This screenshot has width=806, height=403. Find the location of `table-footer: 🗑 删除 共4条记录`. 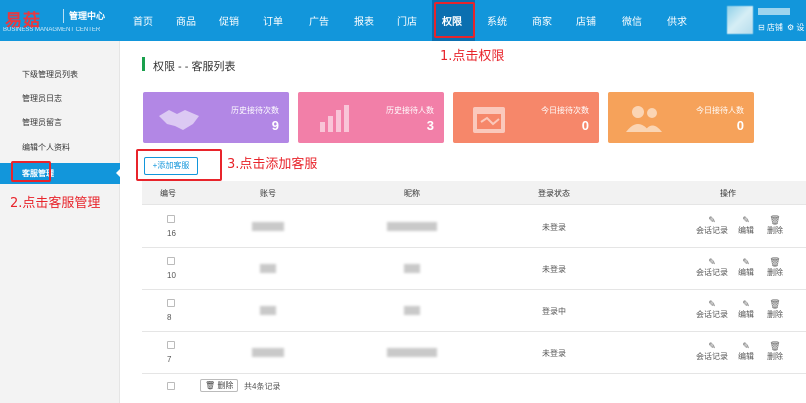

table-footer: 🗑 删除 共4条记录 is located at coordinates (474, 386).